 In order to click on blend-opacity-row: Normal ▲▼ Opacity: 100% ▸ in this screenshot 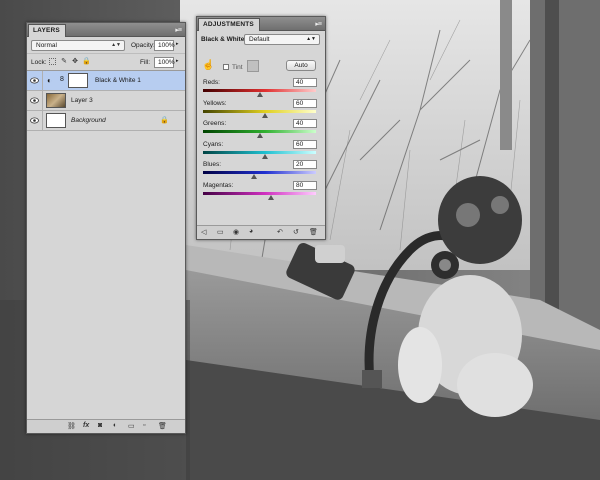, I will do `click(106, 45)`.